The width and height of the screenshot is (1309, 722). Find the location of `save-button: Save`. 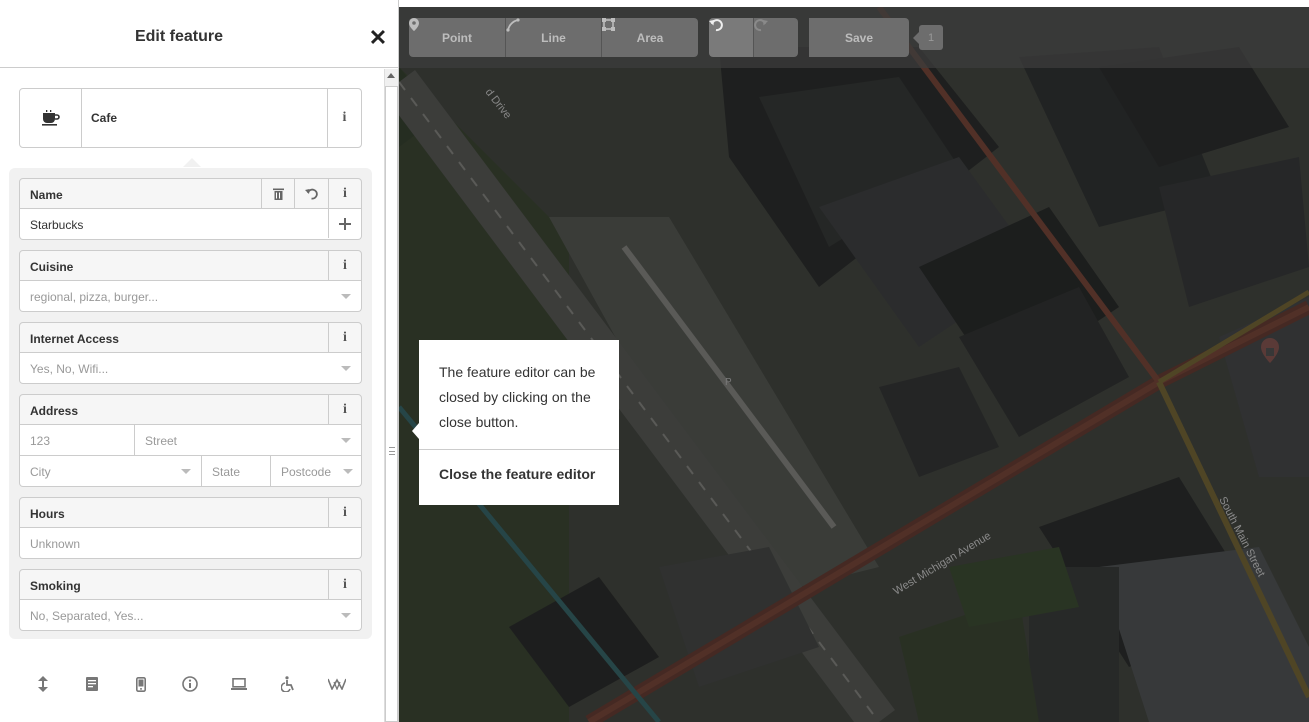

save-button: Save is located at coordinates (859, 37).